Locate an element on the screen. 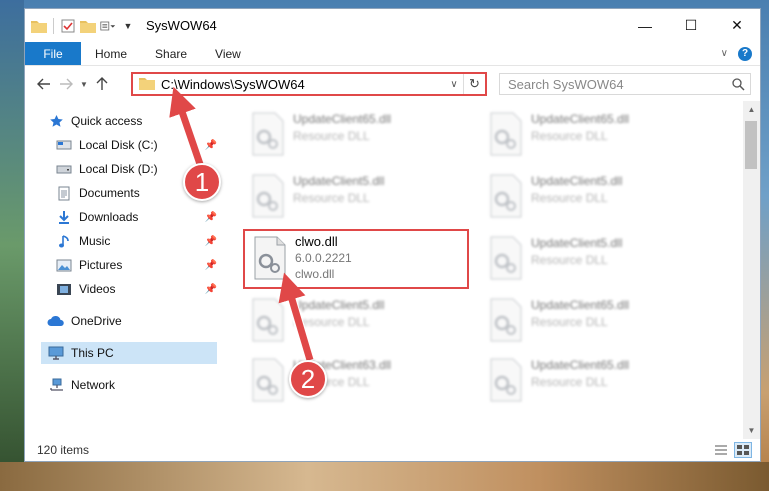 Image resolution: width=769 pixels, height=491 pixels. expand-ribbon-icon: ∨ is located at coordinates (724, 53).